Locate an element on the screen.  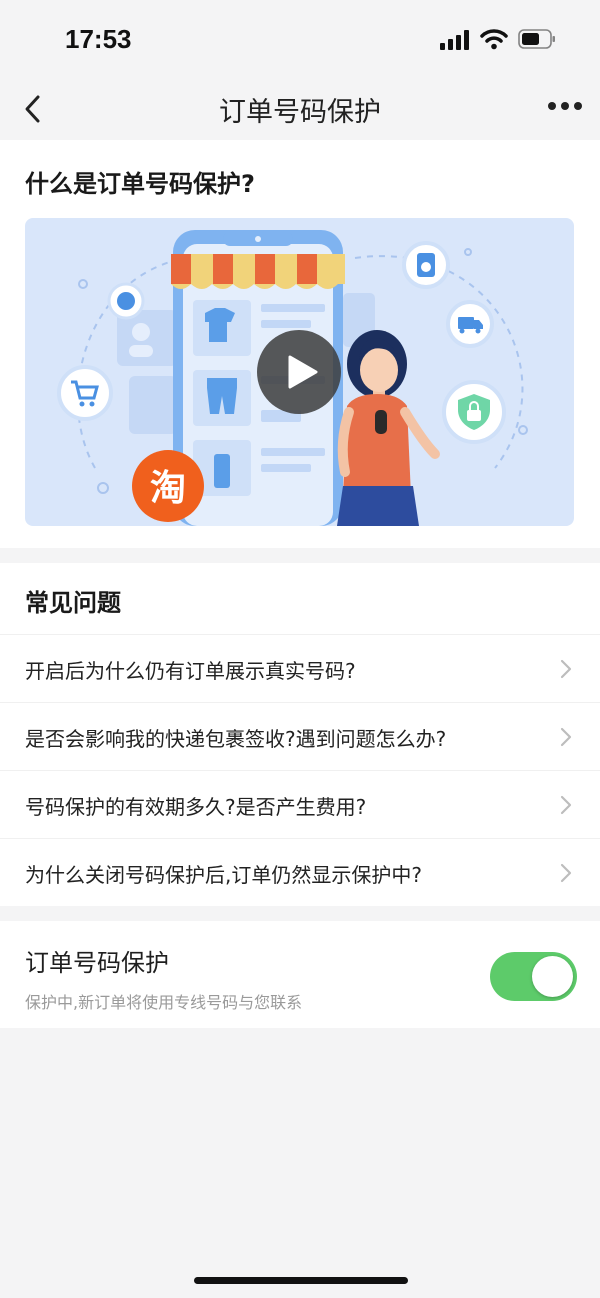
status-bar: 17:53 is located at coordinates (300, 40).